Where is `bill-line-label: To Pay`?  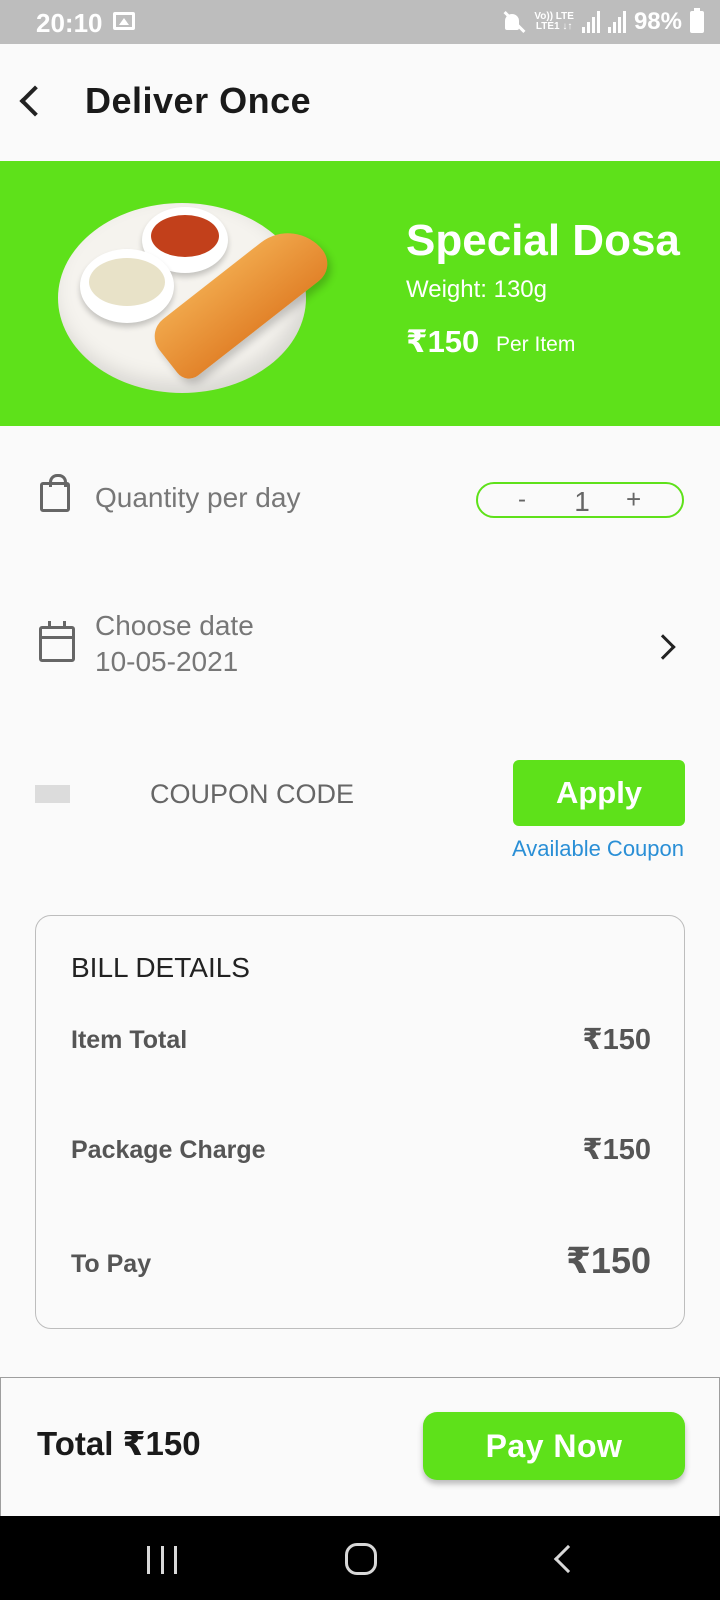
bill-line-label: To Pay is located at coordinates (111, 1264).